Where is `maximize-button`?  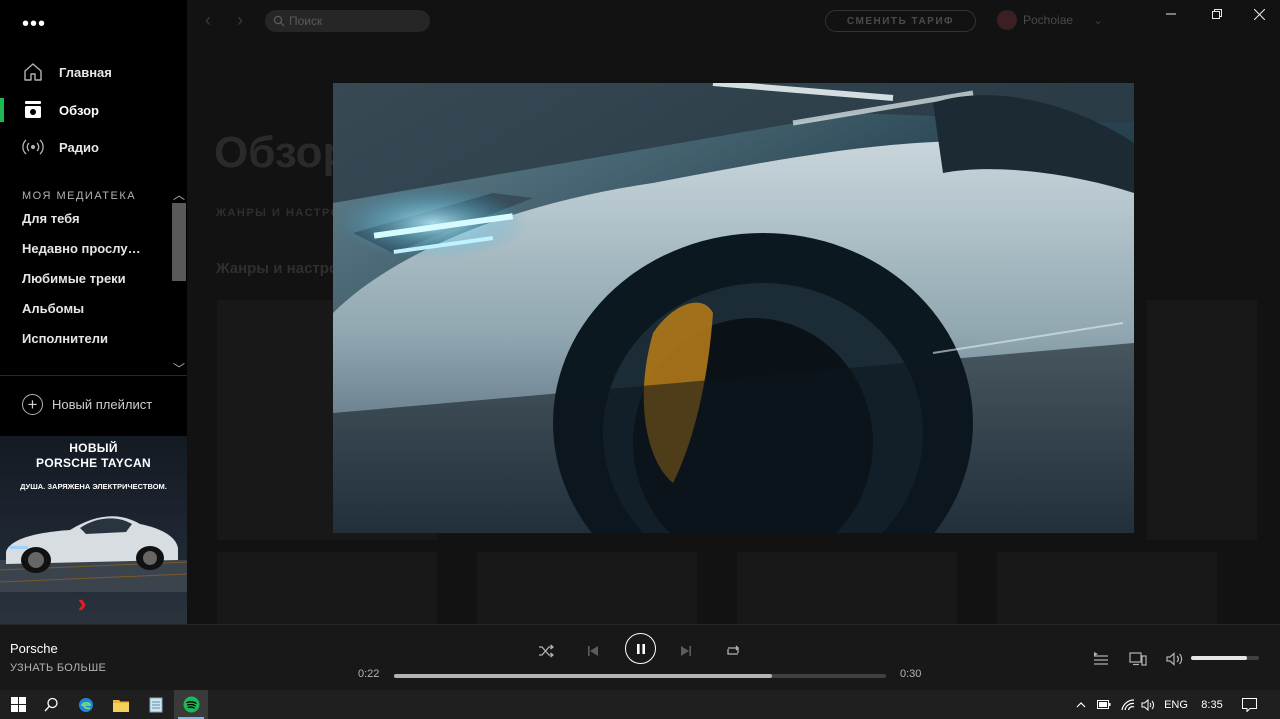 maximize-button is located at coordinates (1217, 14).